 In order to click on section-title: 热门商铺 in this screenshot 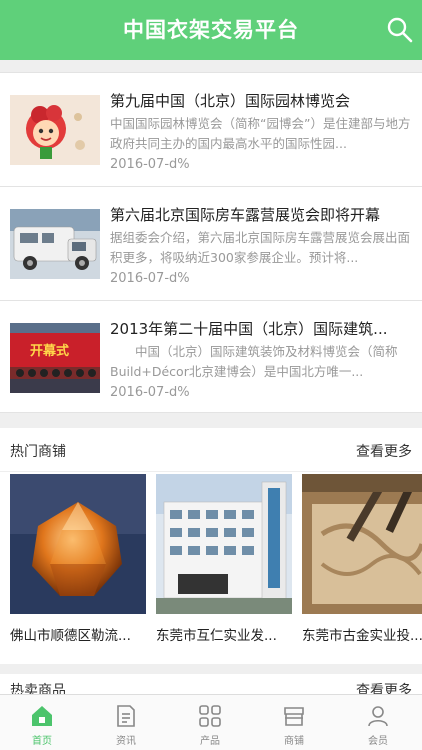, I will do `click(38, 452)`.